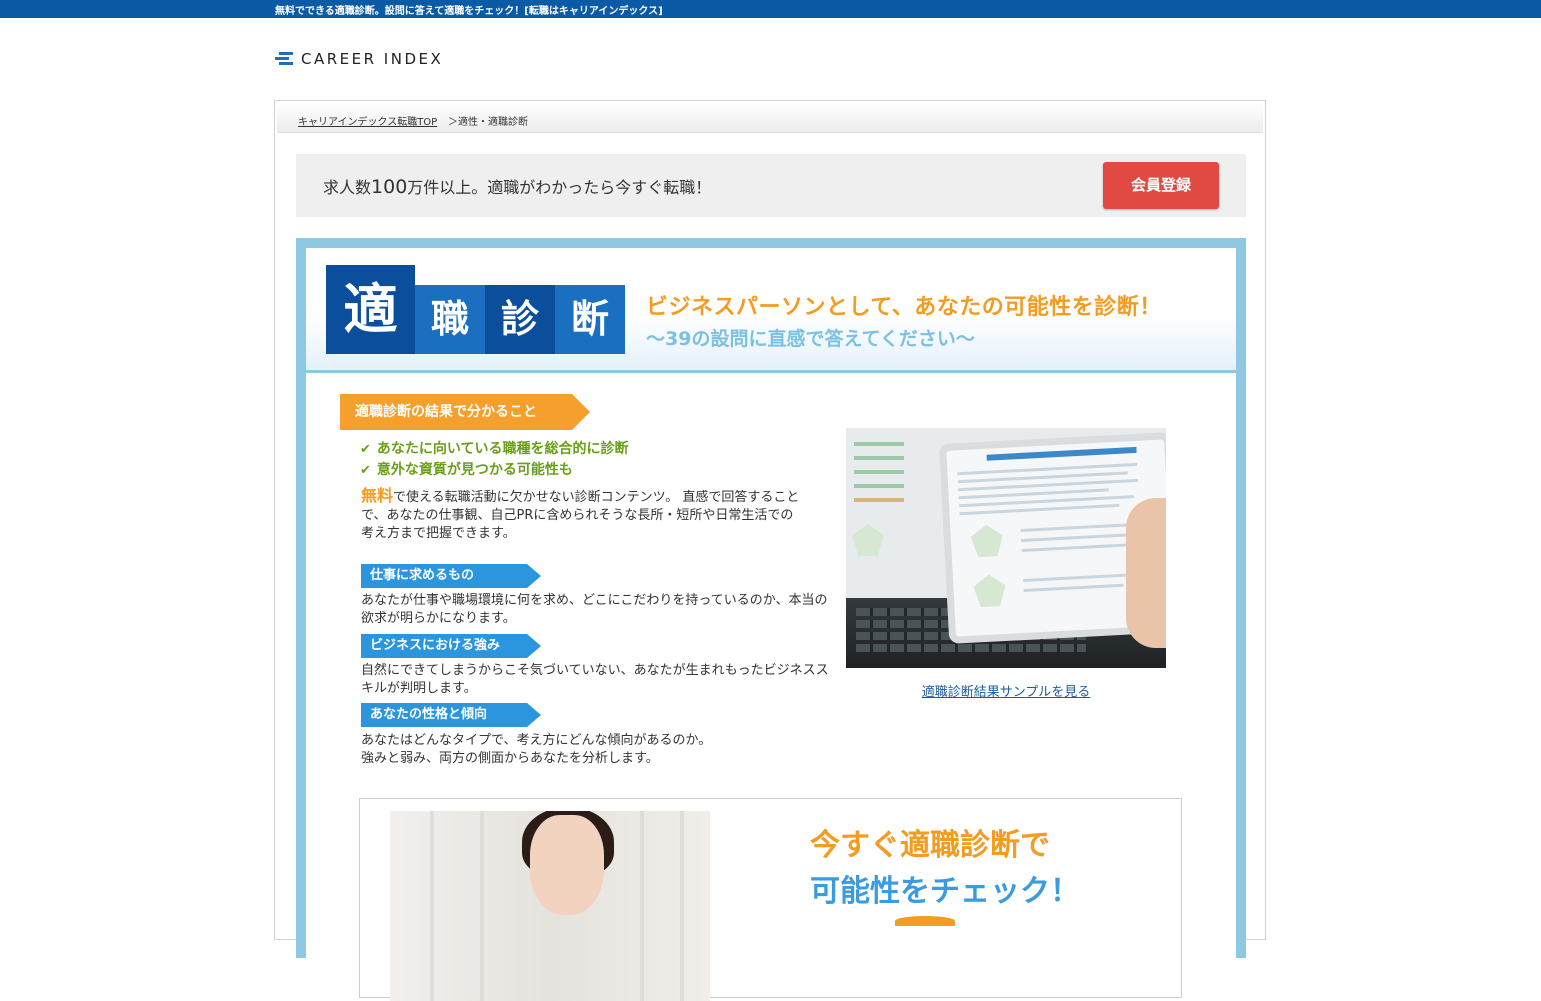 The image size is (1541, 1001). What do you see at coordinates (930, 845) in the screenshot?
I see `cta-line-1: 今すぐ適職診断で` at bounding box center [930, 845].